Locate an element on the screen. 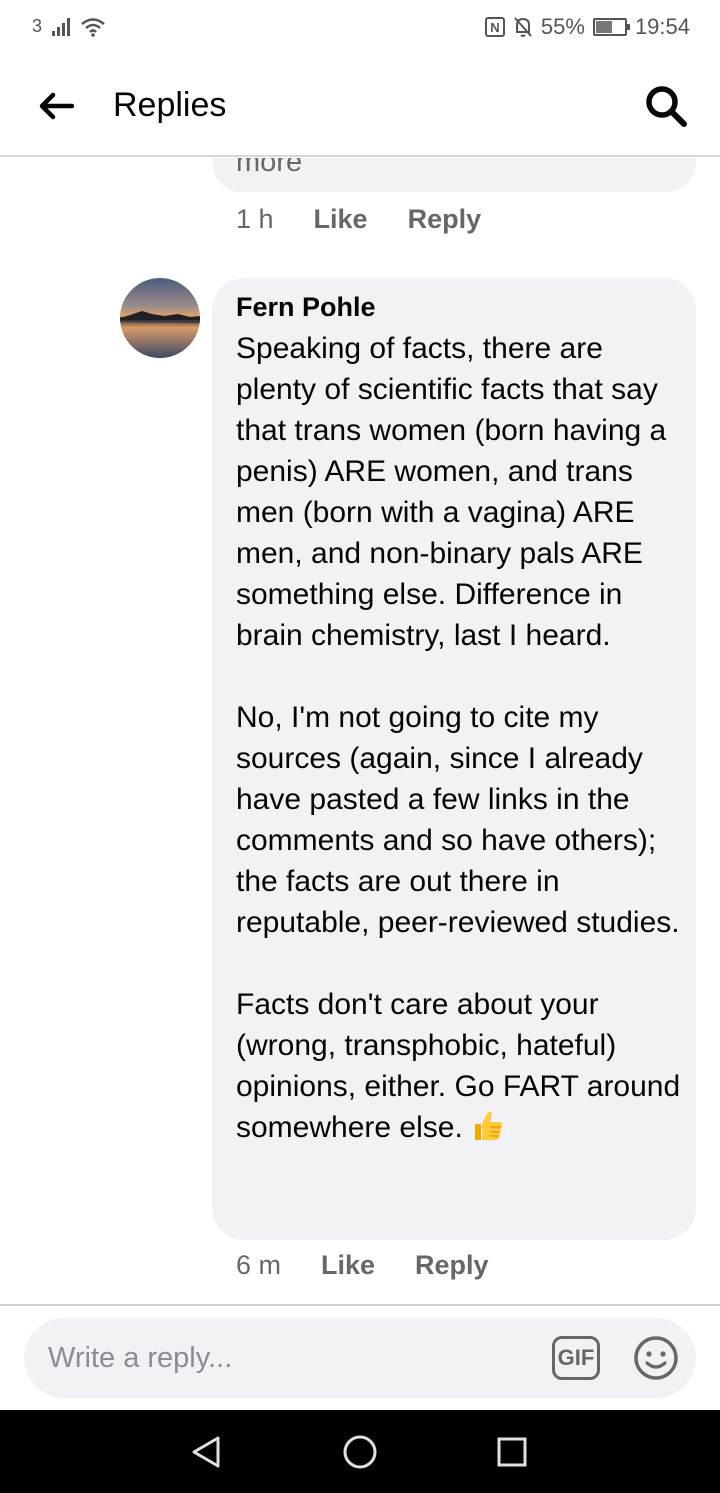 Image resolution: width=720 pixels, height=1493 pixels. sim-label: 3 is located at coordinates (37, 26).